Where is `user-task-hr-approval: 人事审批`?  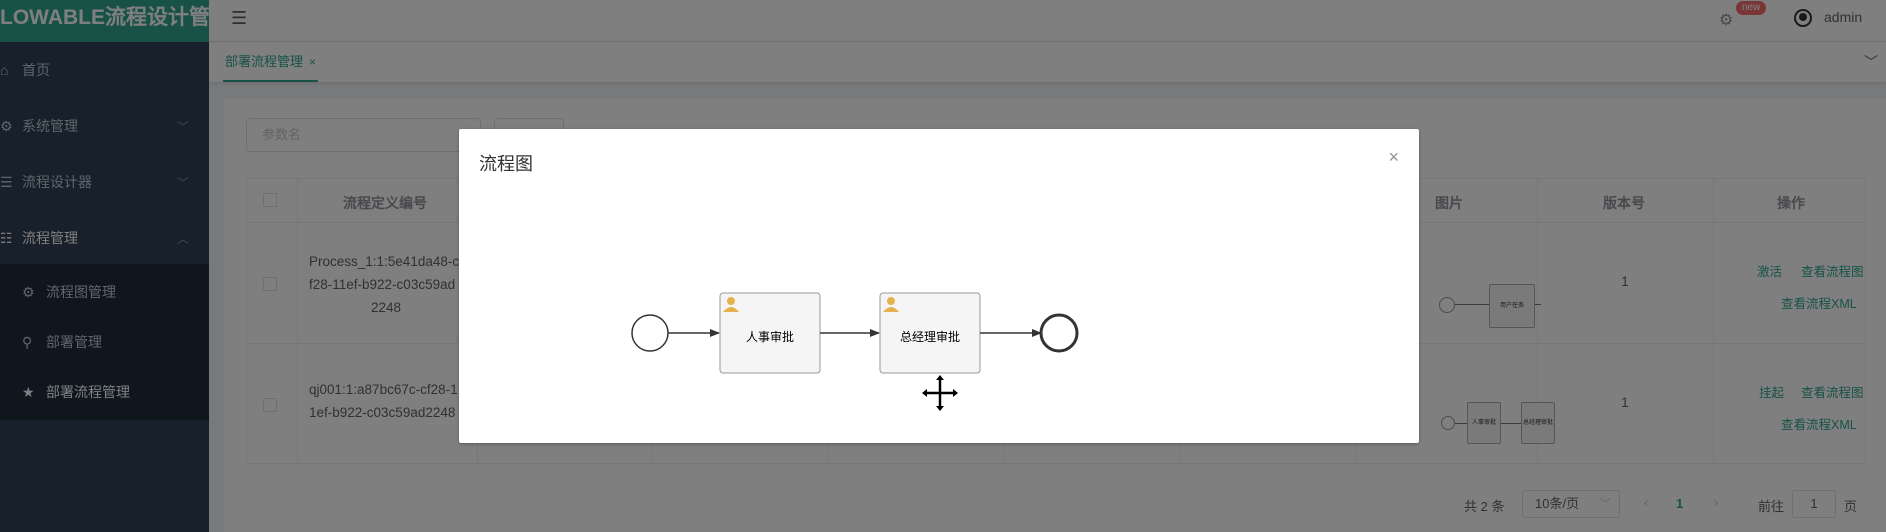
user-task-hr-approval: 人事审批 is located at coordinates (770, 333).